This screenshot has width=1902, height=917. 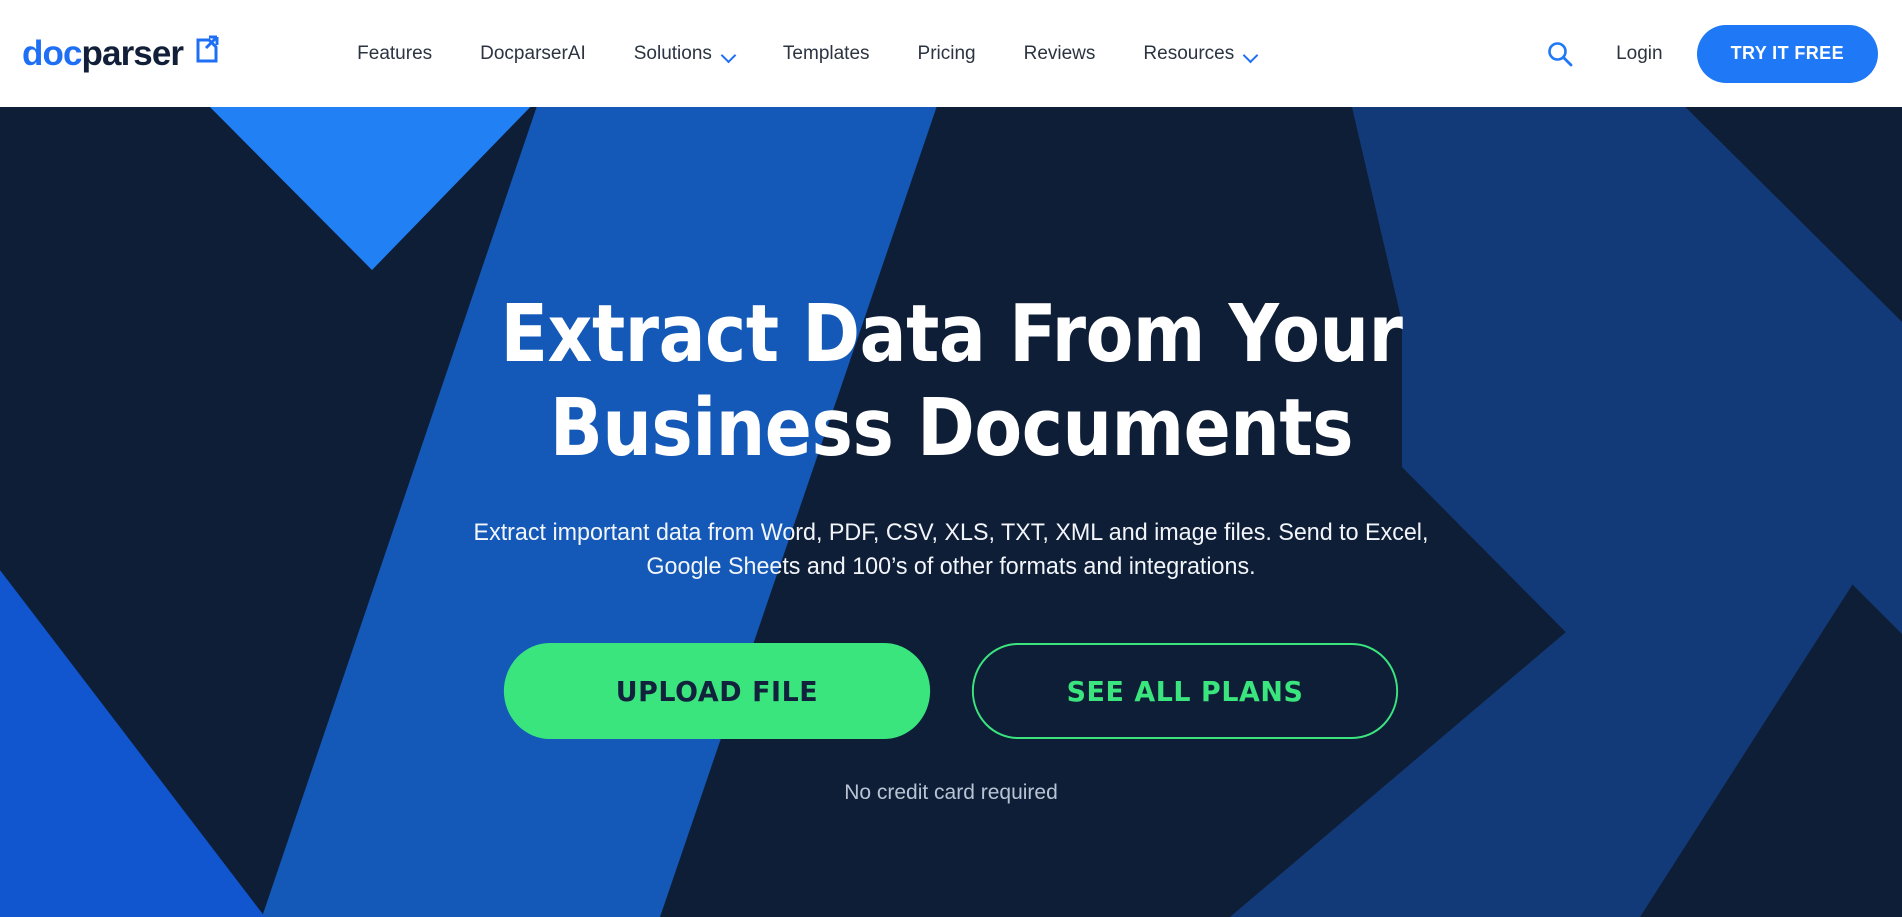 What do you see at coordinates (951, 691) in the screenshot?
I see `hero-cta-row: UPLOAD FILE SEE ALL PLANS` at bounding box center [951, 691].